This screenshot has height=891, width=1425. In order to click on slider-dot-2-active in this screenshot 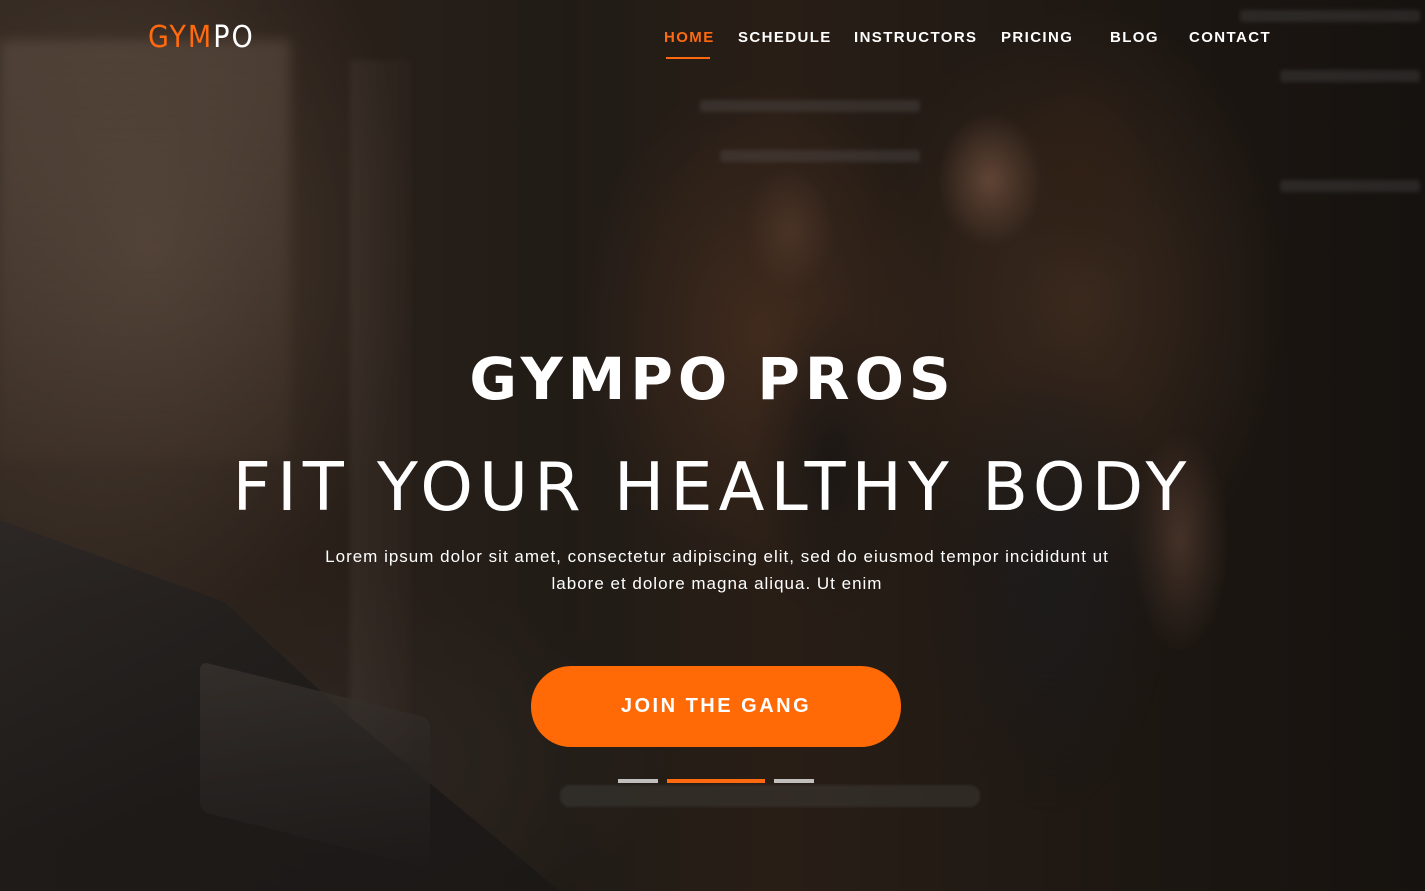, I will do `click(716, 781)`.